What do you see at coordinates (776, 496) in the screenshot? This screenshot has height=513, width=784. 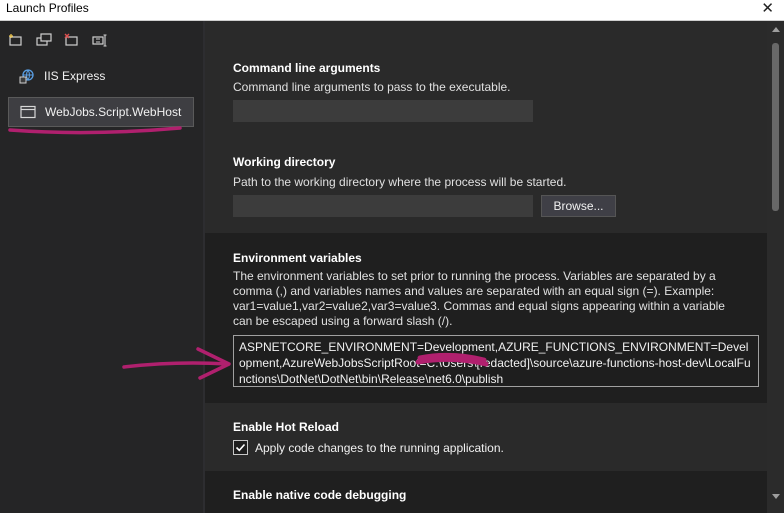 I see `scroll-down-icon` at bounding box center [776, 496].